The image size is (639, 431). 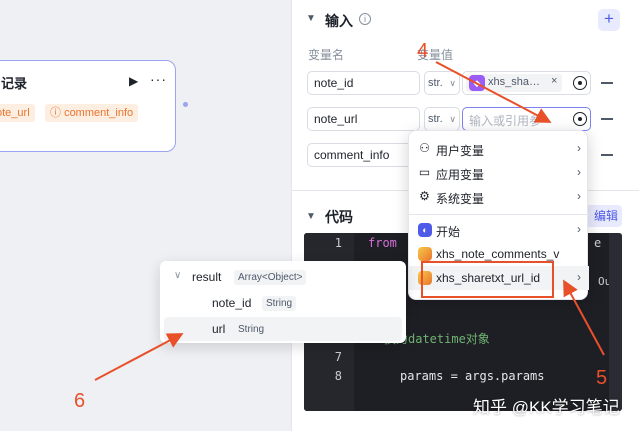 I want to click on more-icon: ···, so click(x=158, y=79).